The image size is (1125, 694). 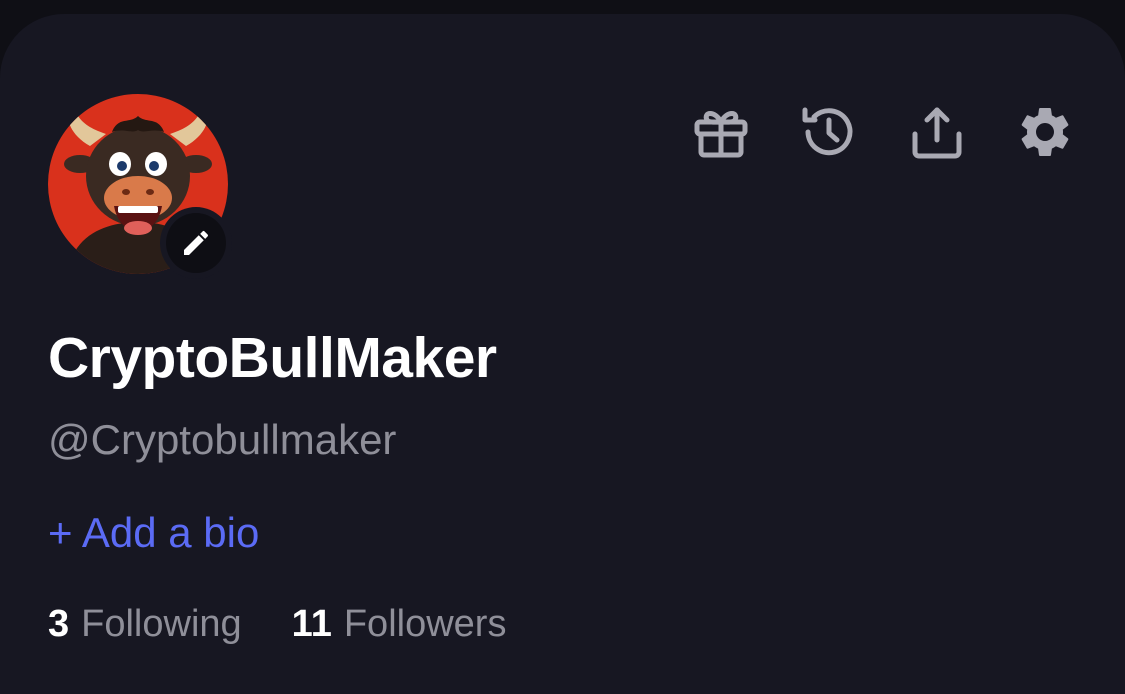 I want to click on gear-icon, so click(x=1045, y=131).